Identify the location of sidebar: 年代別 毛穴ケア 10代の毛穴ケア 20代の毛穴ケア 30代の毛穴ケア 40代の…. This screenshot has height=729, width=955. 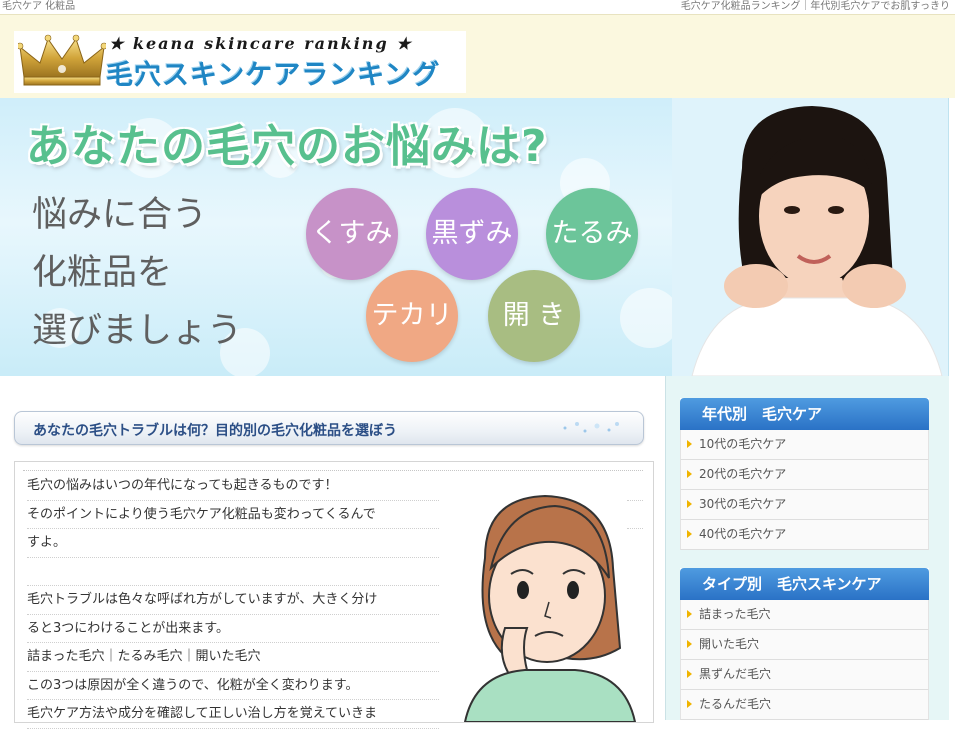
(807, 548).